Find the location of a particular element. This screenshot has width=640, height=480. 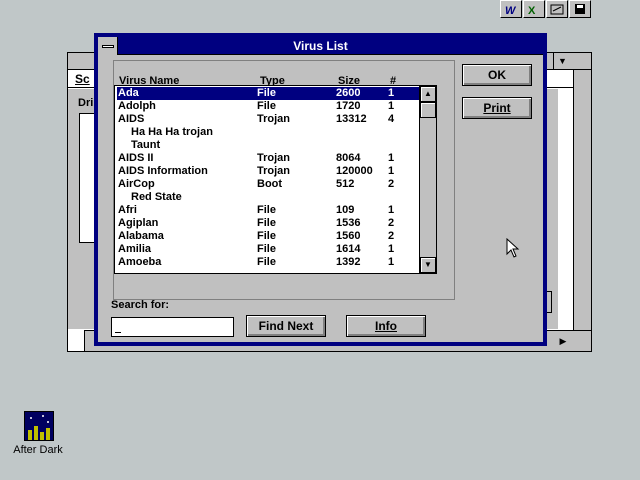

after-dark-icon is located at coordinates (39, 426).